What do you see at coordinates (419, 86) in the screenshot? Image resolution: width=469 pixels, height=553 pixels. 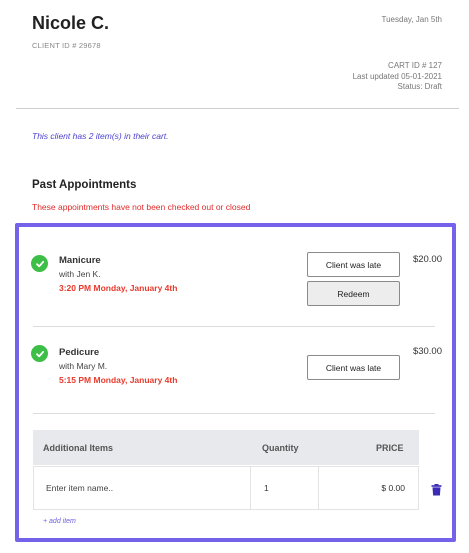 I see `cart-status: Status: Draft` at bounding box center [419, 86].